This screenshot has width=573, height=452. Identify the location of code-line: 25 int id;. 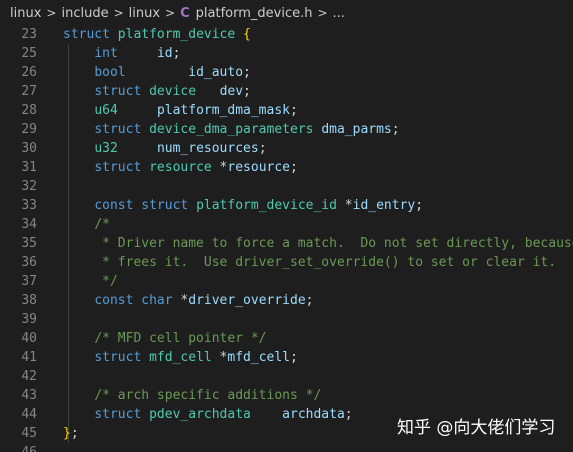
(286, 53).